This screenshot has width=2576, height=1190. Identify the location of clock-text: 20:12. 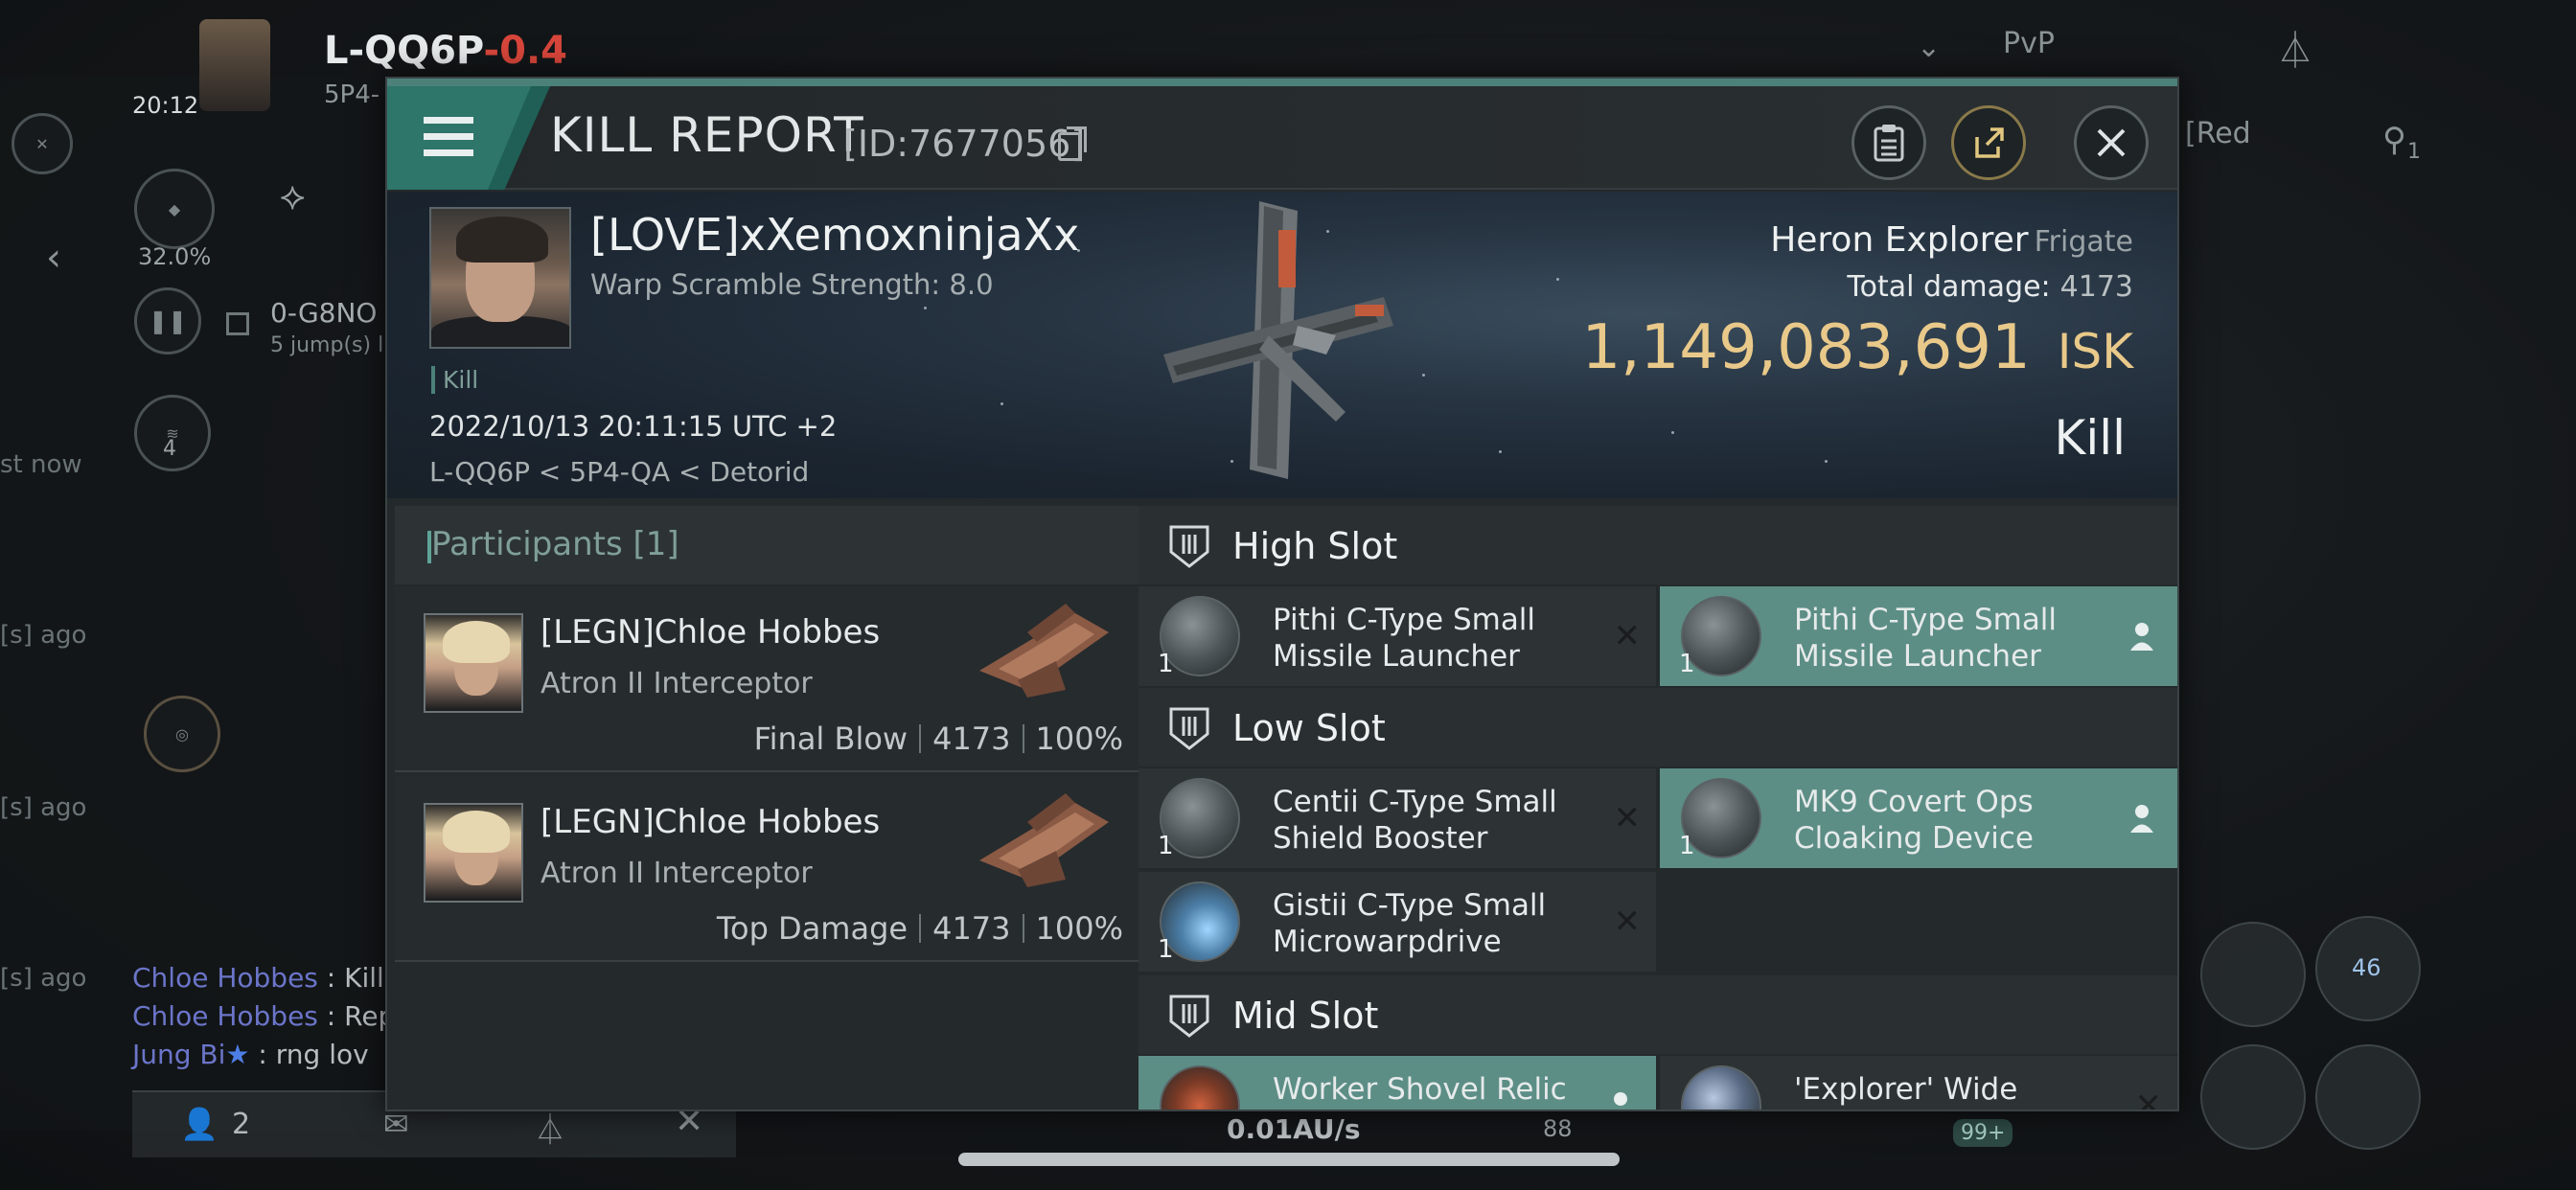
(165, 105).